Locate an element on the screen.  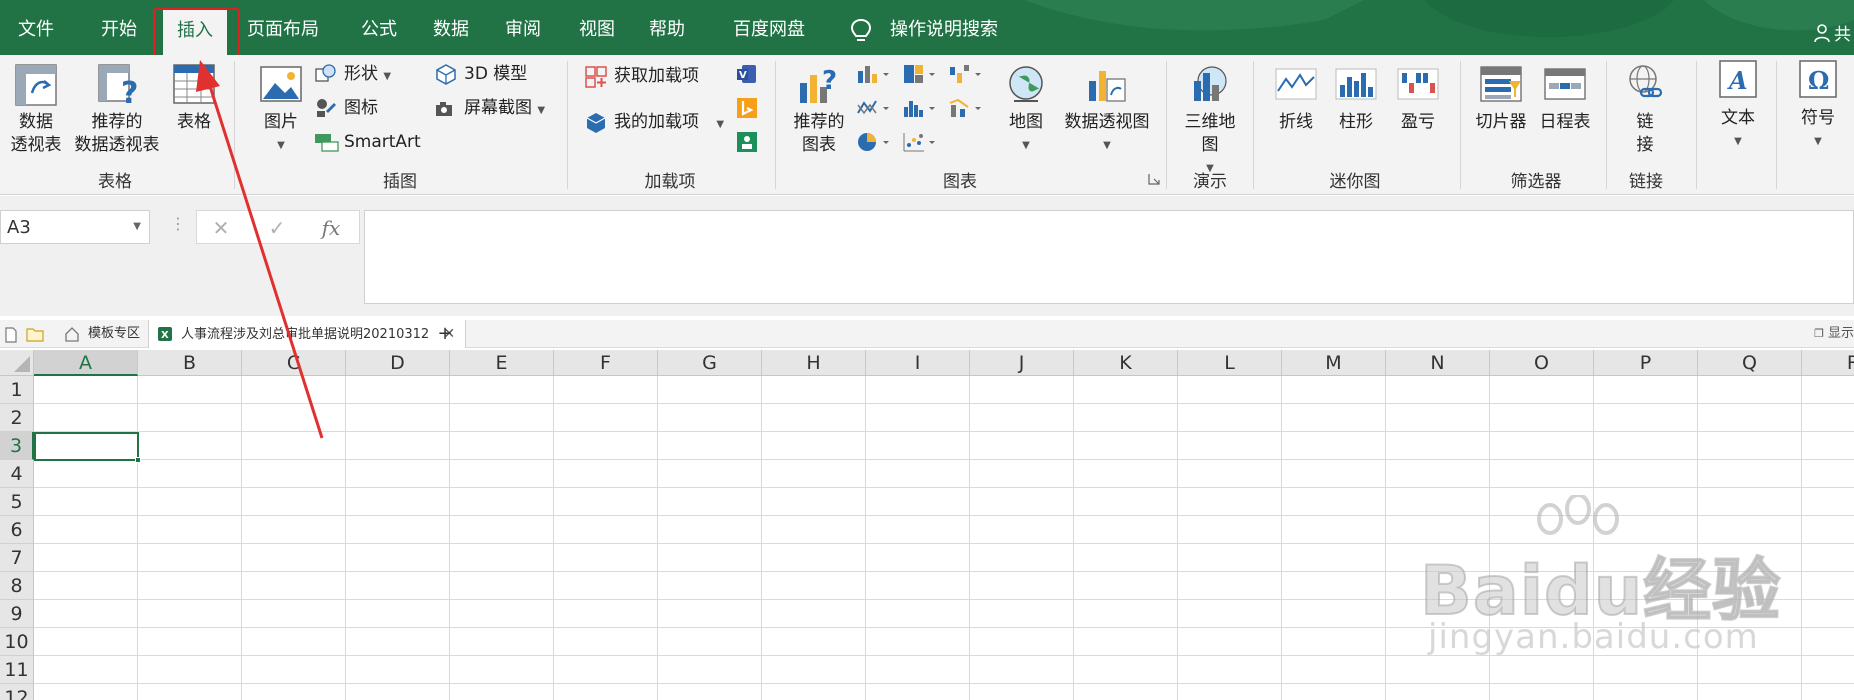
sparkline-winloss-label: 盈亏 is located at coordinates (1418, 122).